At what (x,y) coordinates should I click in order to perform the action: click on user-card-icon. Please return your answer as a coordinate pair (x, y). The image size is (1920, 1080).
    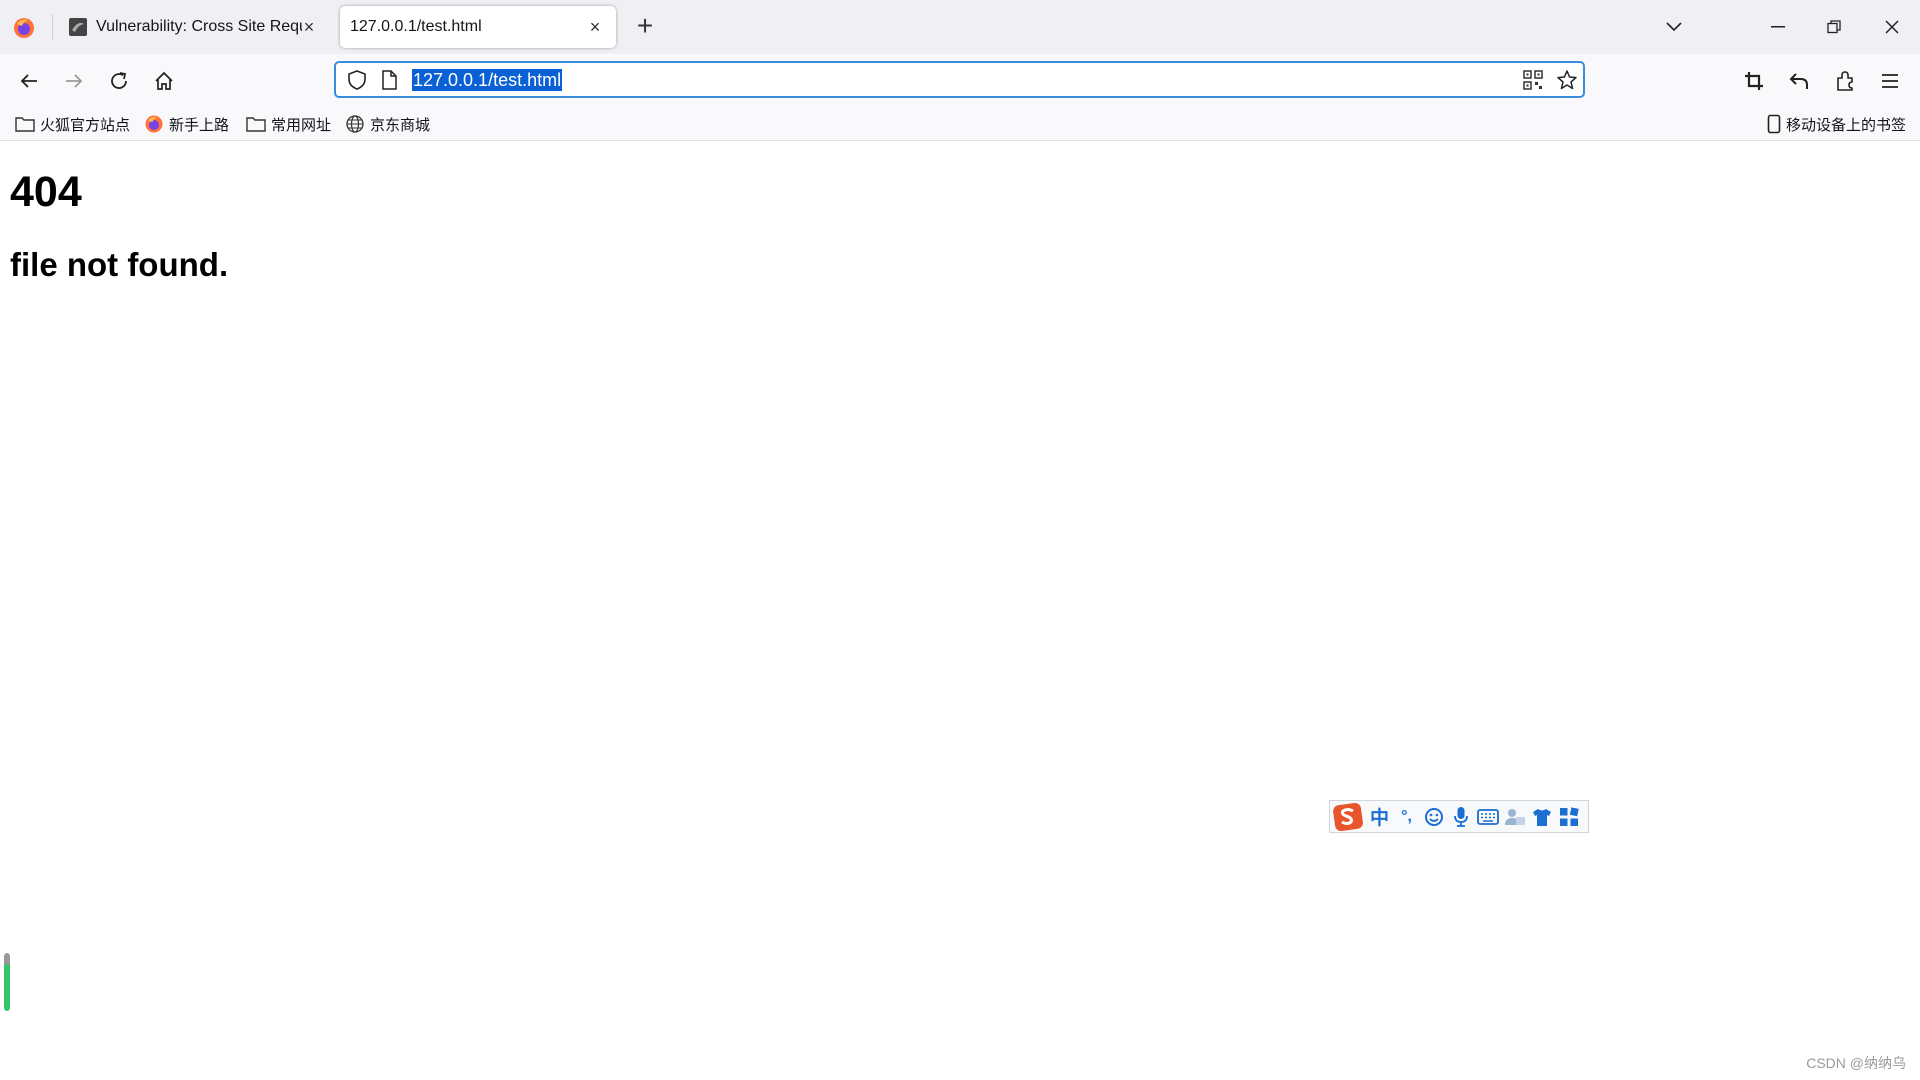
    Looking at the image, I should click on (1514, 817).